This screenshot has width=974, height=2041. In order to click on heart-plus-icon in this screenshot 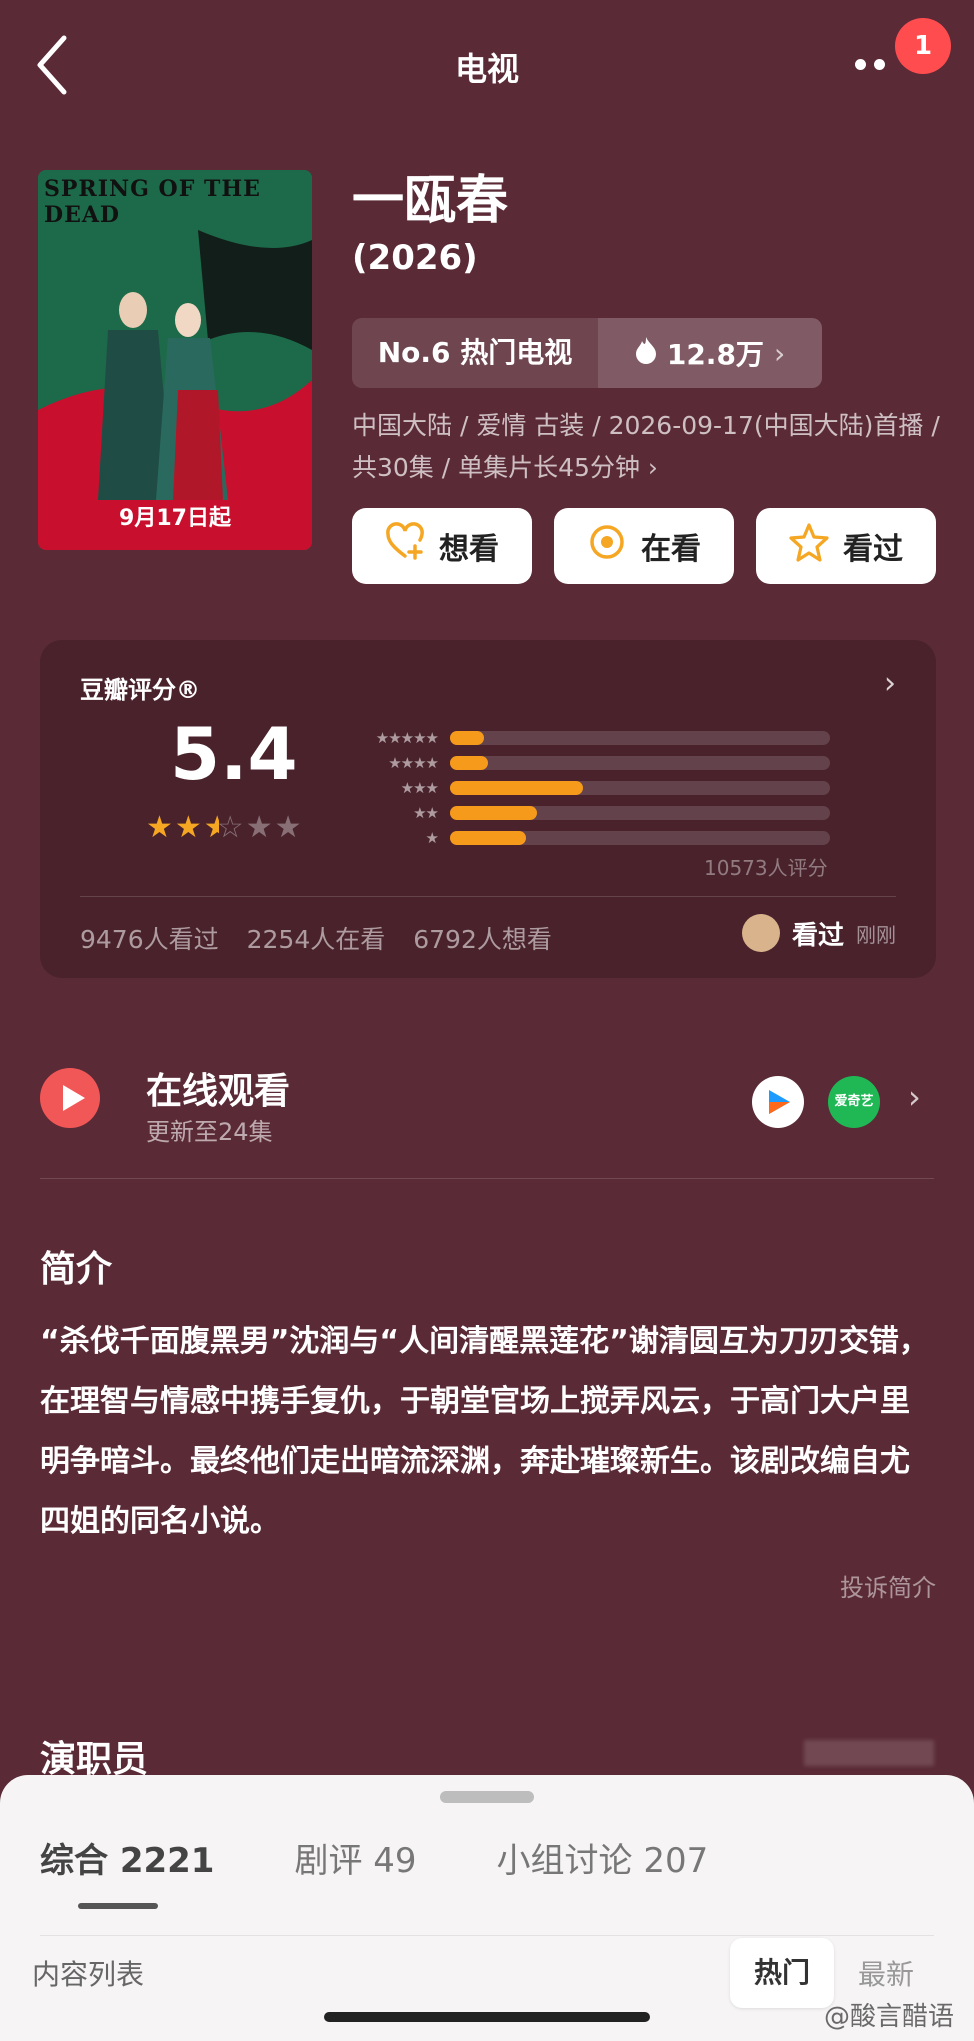, I will do `click(405, 546)`.